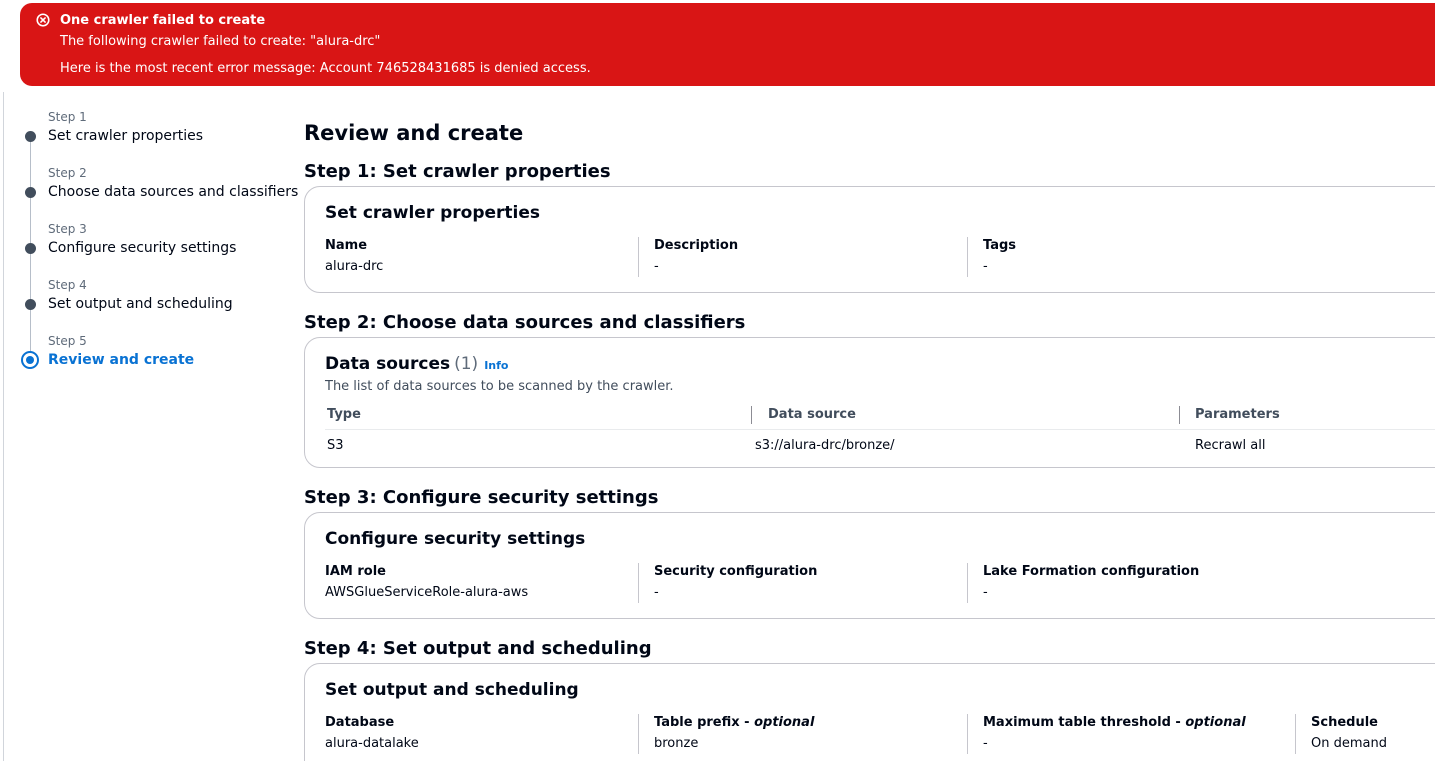 This screenshot has height=761, width=1435. Describe the element at coordinates (121, 360) in the screenshot. I see `wizard-step-label-active: Review and create` at that location.